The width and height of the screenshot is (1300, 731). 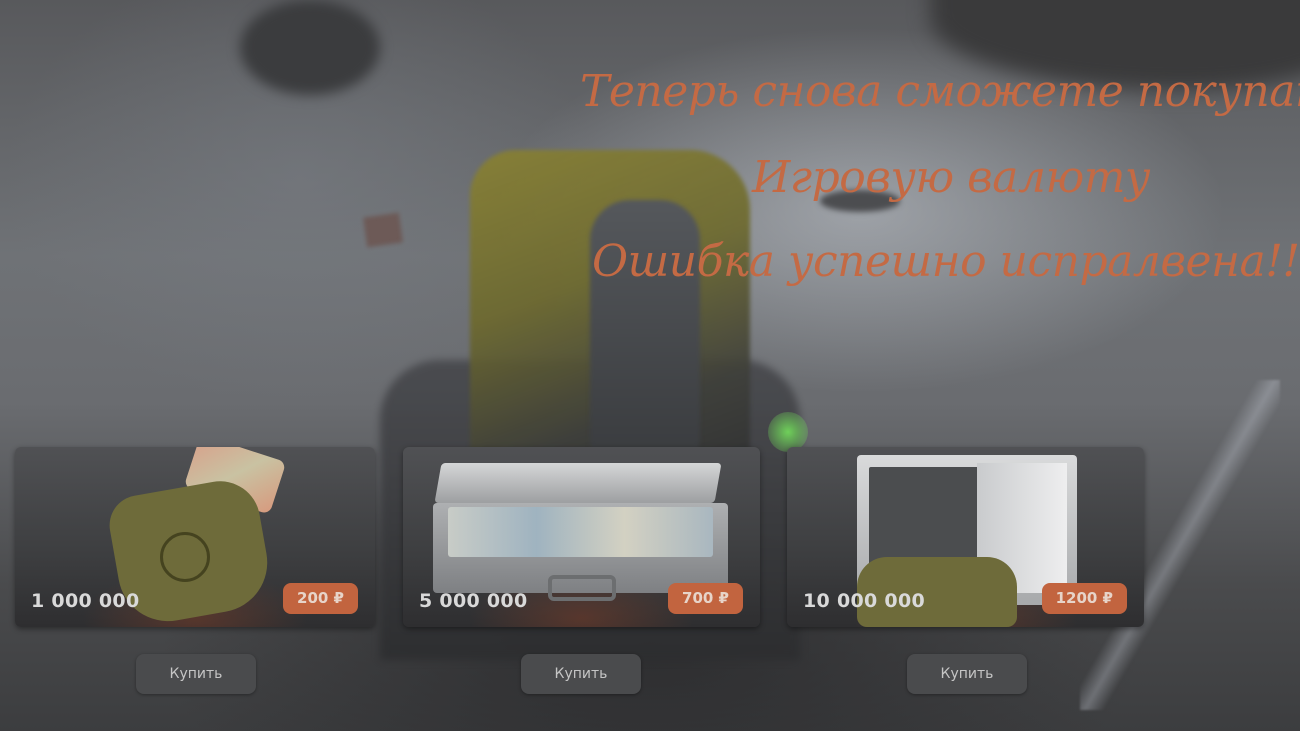 What do you see at coordinates (967, 674) in the screenshot?
I see `buy-button-3: Купить` at bounding box center [967, 674].